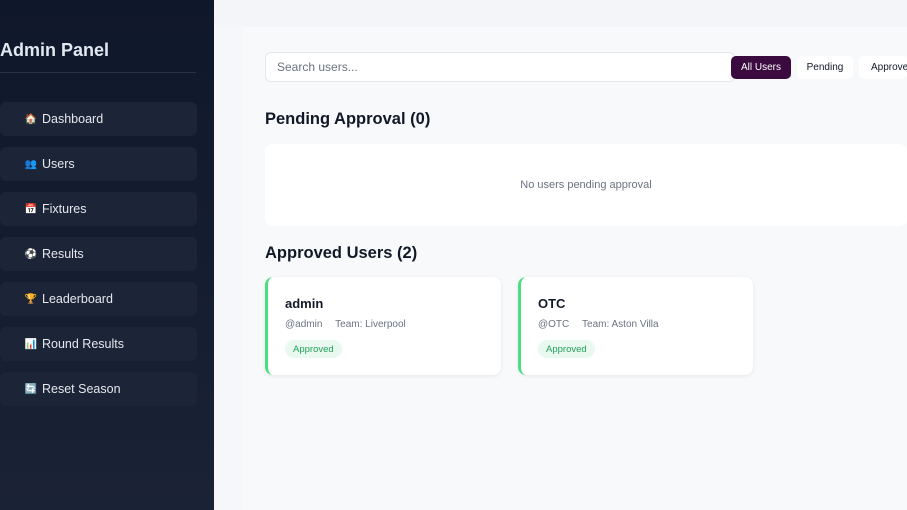 The width and height of the screenshot is (907, 510). What do you see at coordinates (31, 254) in the screenshot?
I see `soccer-ball-icon: ⚽` at bounding box center [31, 254].